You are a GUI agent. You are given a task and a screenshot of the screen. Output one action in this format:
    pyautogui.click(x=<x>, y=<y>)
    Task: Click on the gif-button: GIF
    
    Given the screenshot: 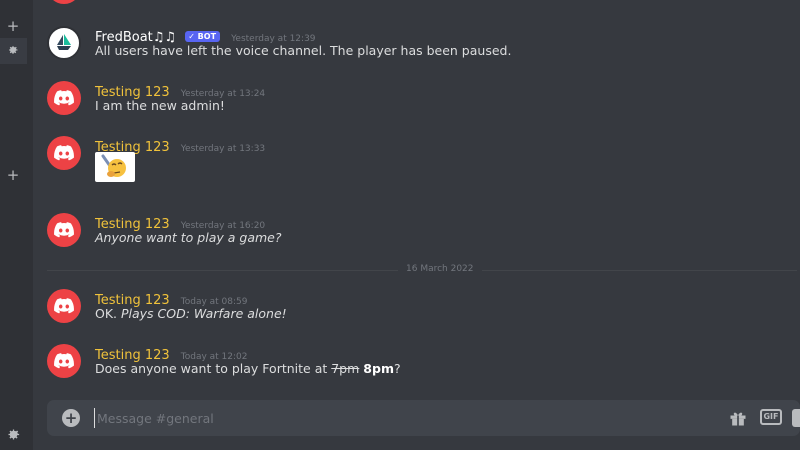 What is the action you would take?
    pyautogui.click(x=771, y=417)
    